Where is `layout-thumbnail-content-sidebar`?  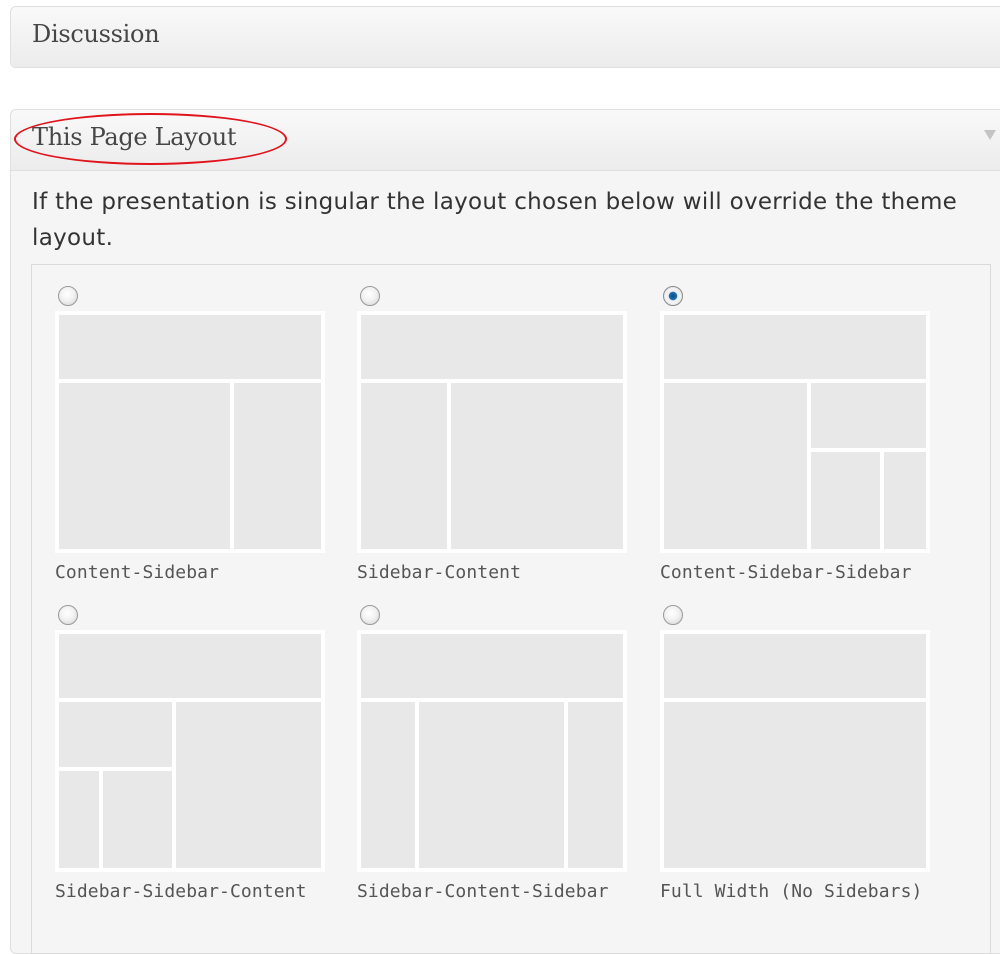
layout-thumbnail-content-sidebar is located at coordinates (190, 432).